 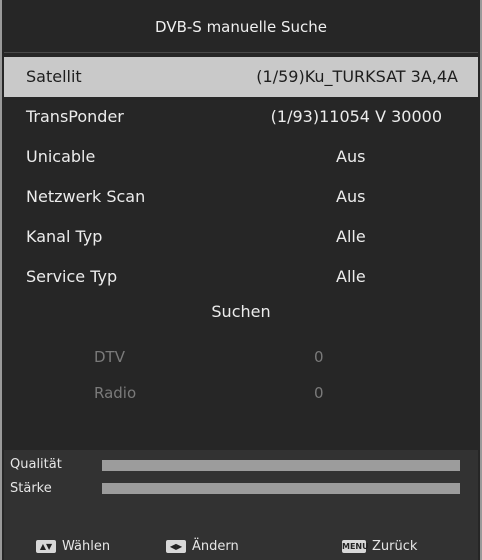 What do you see at coordinates (36, 464) in the screenshot?
I see `quality-label: Qualität` at bounding box center [36, 464].